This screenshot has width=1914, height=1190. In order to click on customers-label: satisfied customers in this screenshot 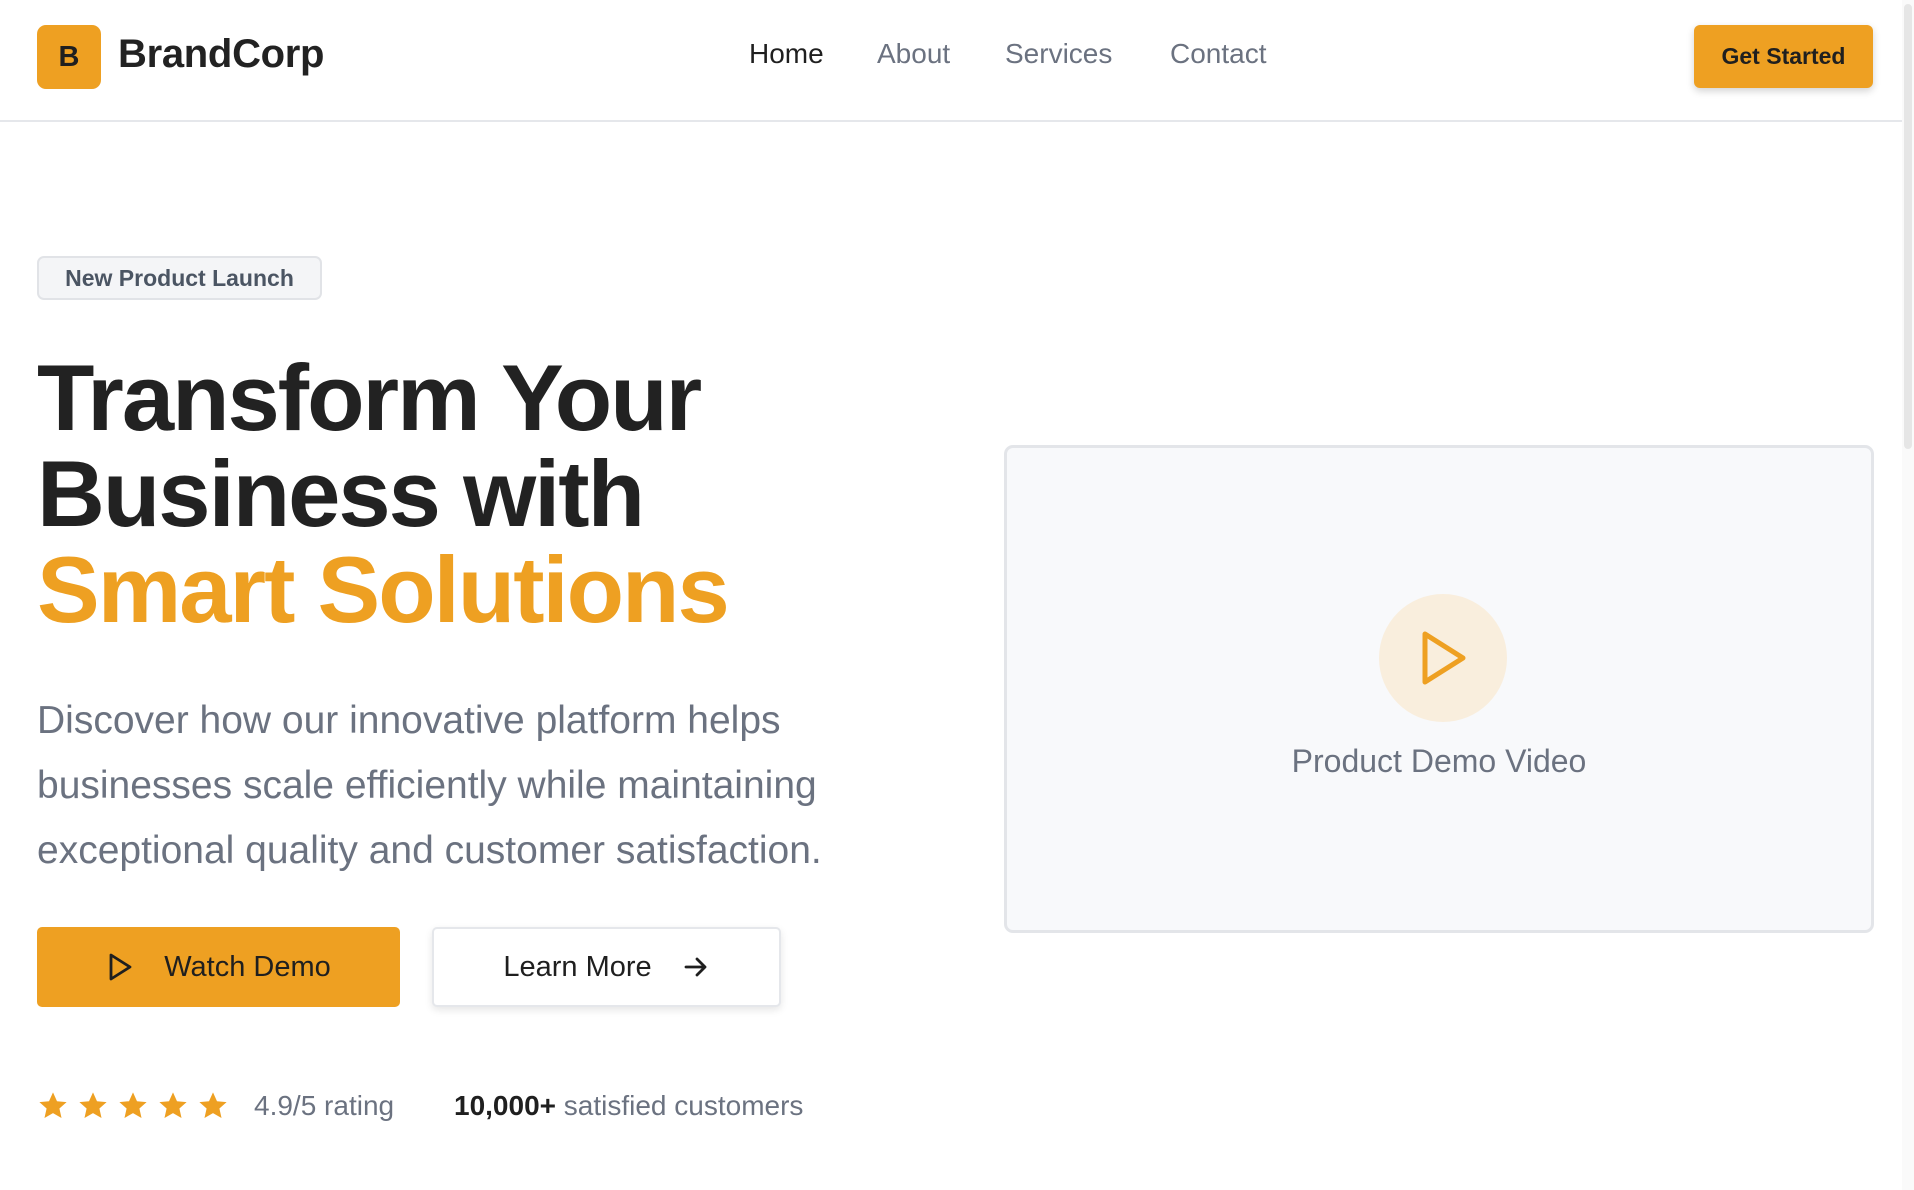, I will do `click(683, 1105)`.